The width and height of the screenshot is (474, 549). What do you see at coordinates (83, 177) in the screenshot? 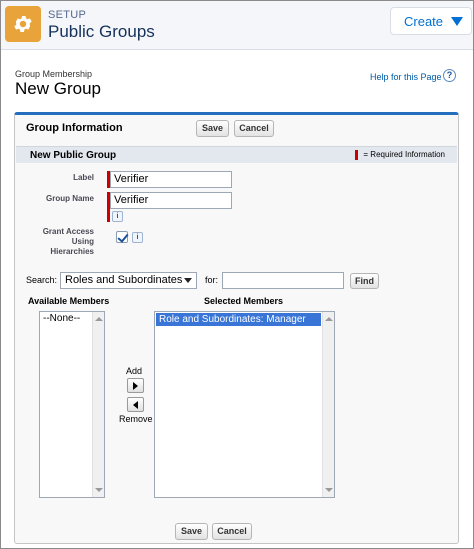
I see `label-field-label: Label` at bounding box center [83, 177].